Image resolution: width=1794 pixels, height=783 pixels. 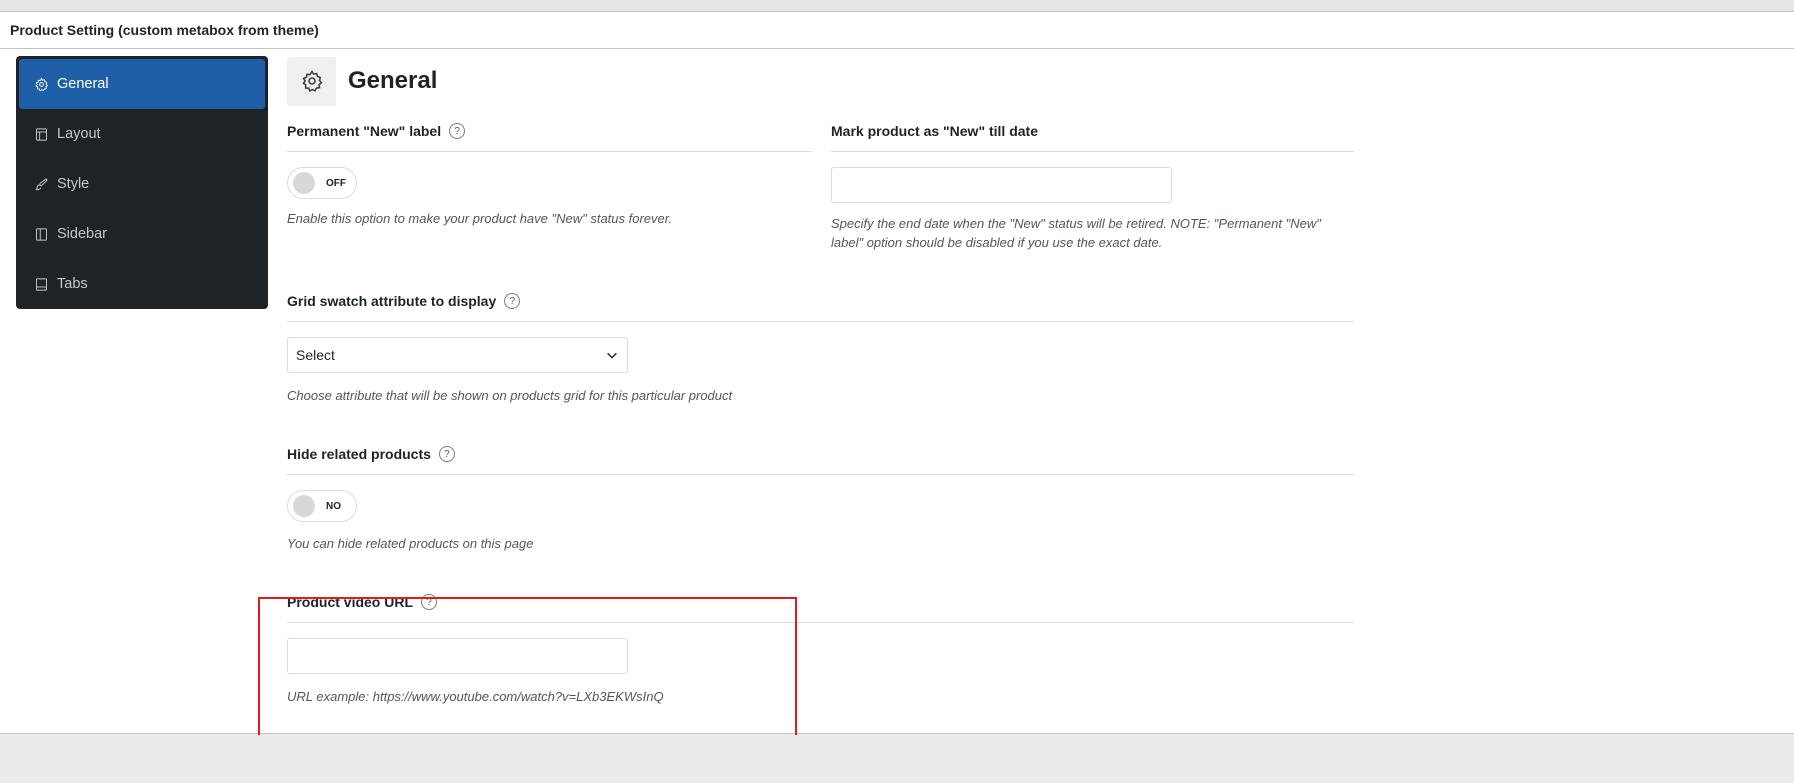 What do you see at coordinates (41, 234) in the screenshot?
I see `sidebar-icon` at bounding box center [41, 234].